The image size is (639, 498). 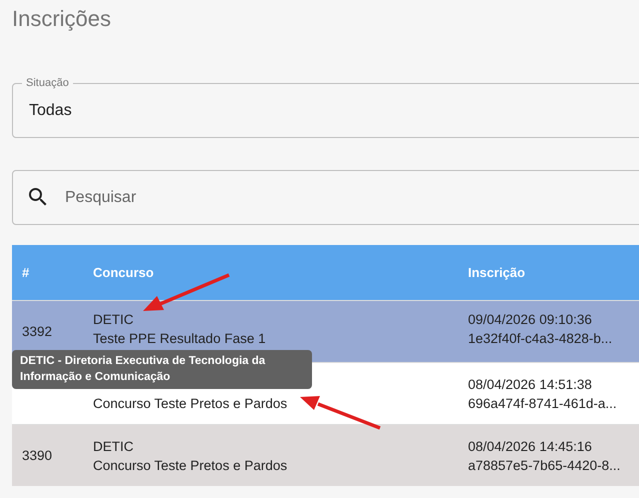 What do you see at coordinates (180, 338) in the screenshot?
I see `table-cell-text: Teste PPE Resultado Fase 1` at bounding box center [180, 338].